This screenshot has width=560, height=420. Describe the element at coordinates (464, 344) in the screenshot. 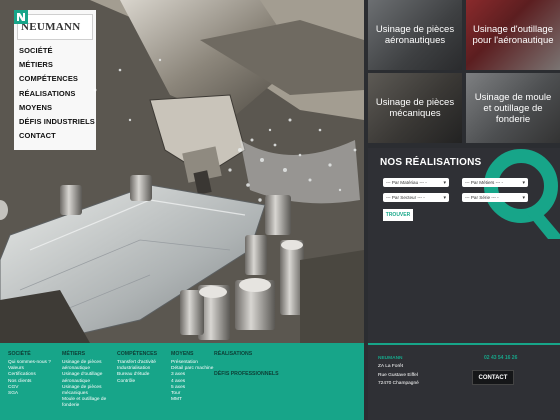

I see `footer-divider` at that location.